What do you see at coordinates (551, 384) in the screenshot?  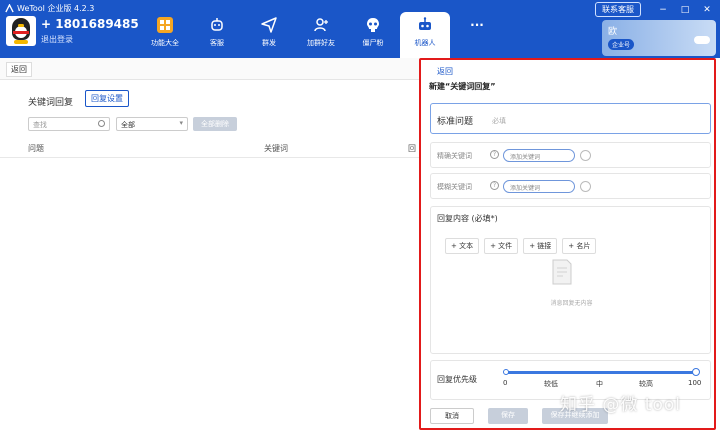 I see `tick-label: 较低` at bounding box center [551, 384].